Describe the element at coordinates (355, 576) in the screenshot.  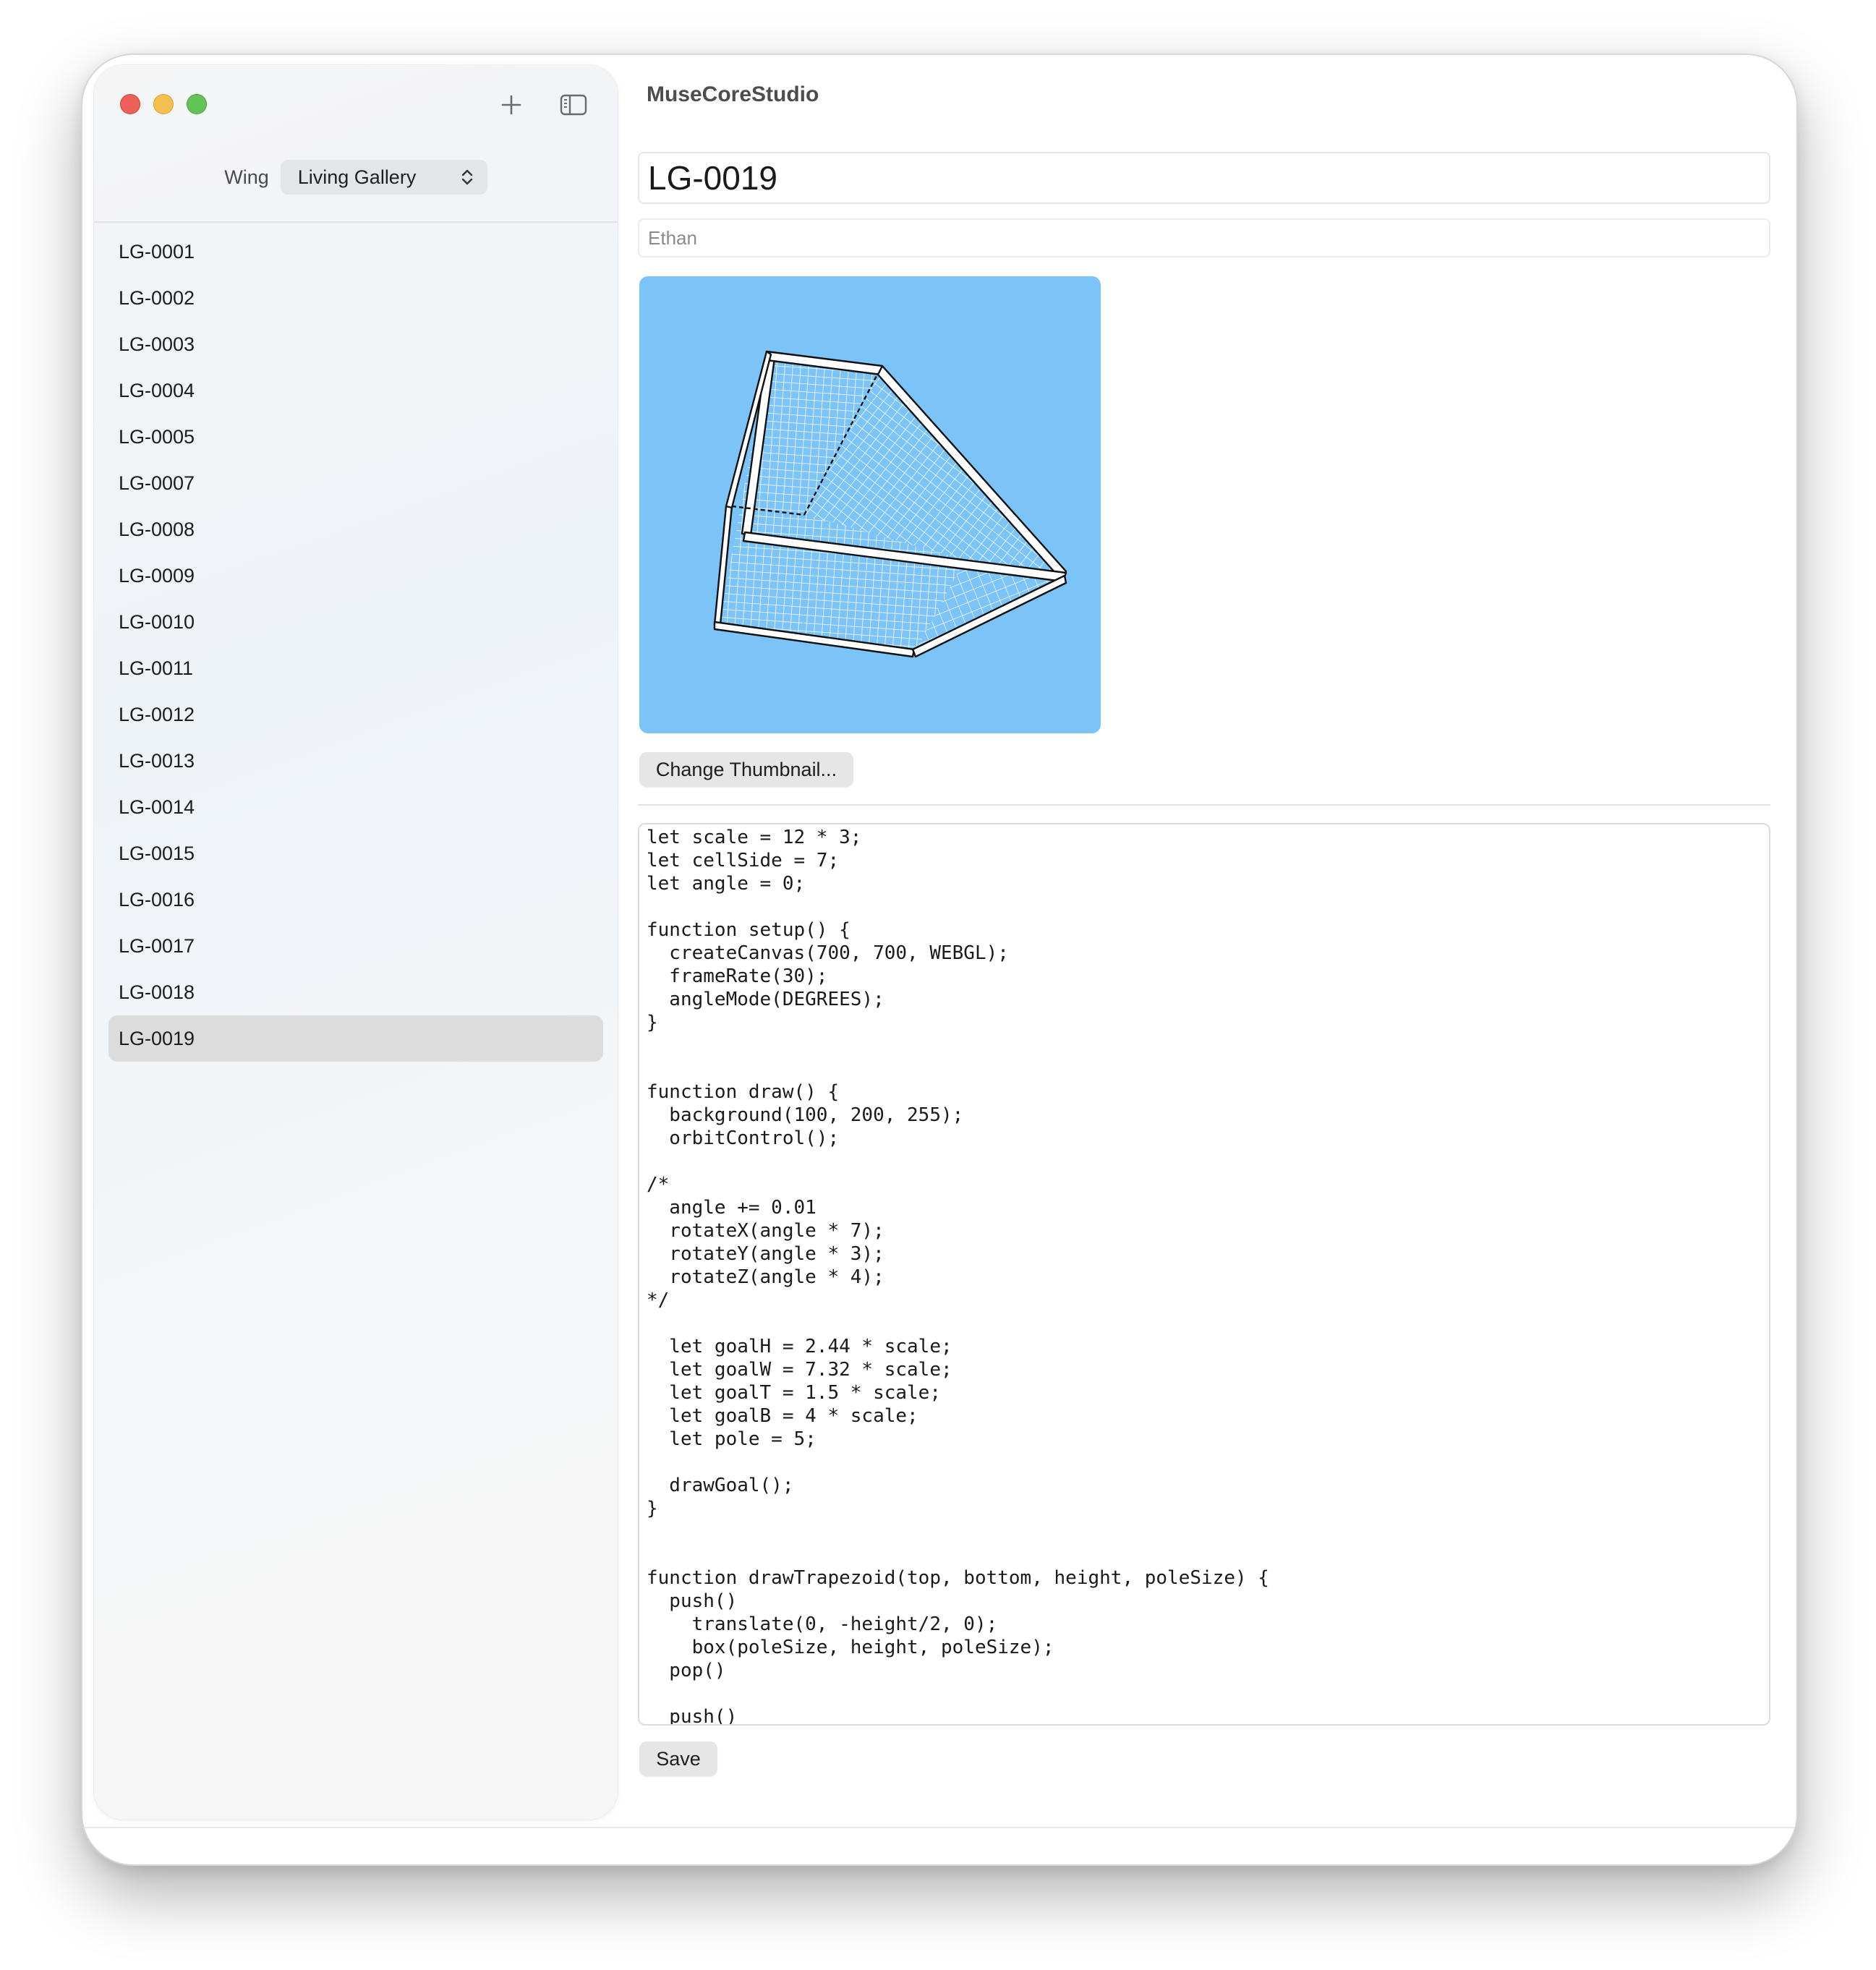
I see `sidebar-item-lg-0009: LG-0009` at that location.